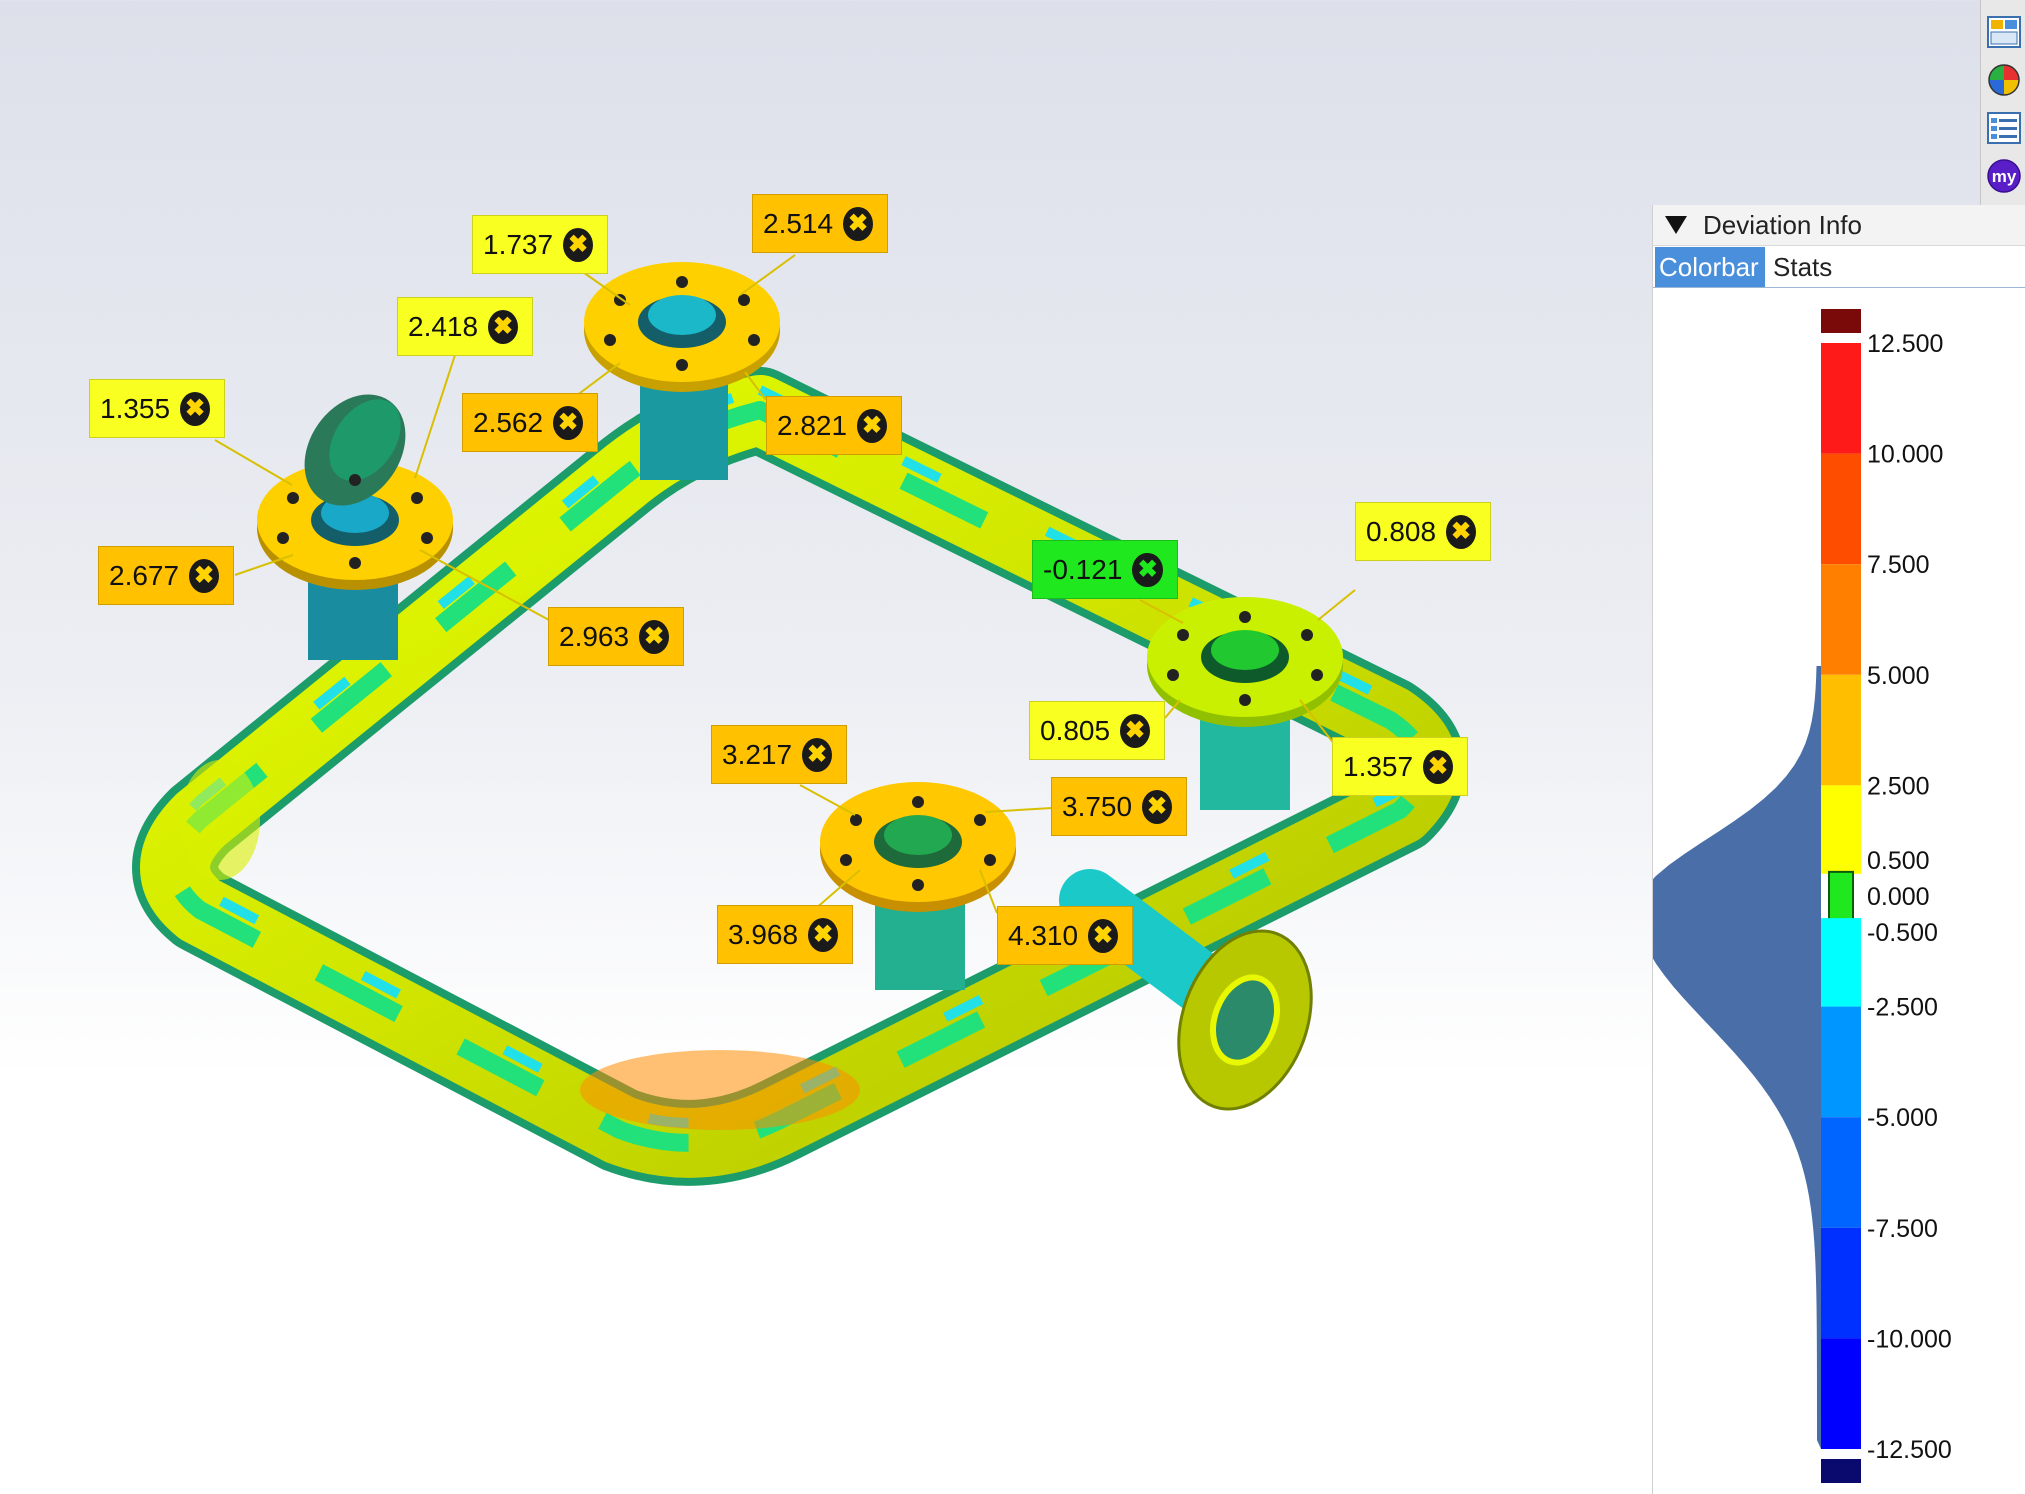  I want to click on deviation-callout: 0.808 ✖, so click(1423, 531).